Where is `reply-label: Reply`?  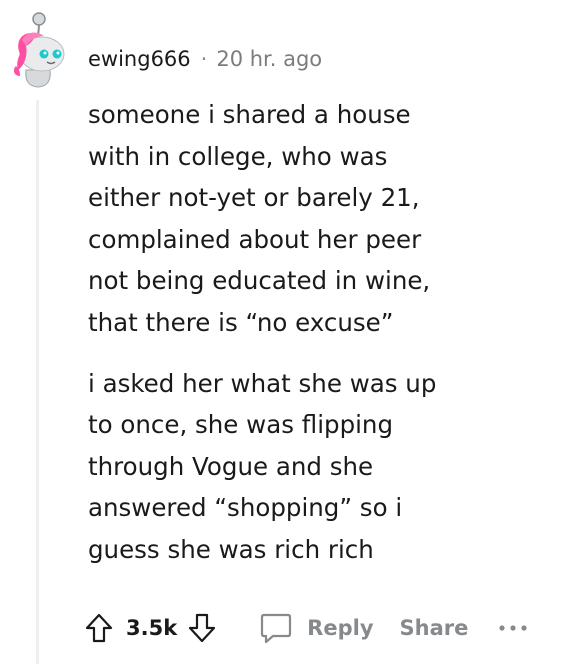
reply-label: Reply is located at coordinates (340, 628).